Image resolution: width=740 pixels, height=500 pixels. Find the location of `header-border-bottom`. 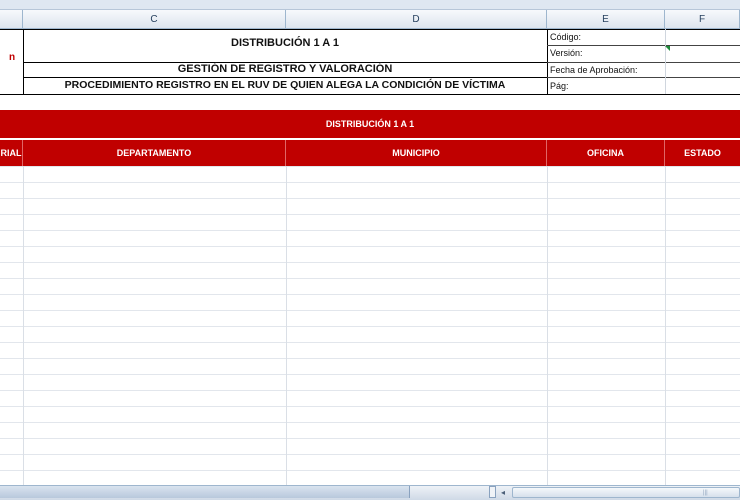

header-border-bottom is located at coordinates (370, 94).